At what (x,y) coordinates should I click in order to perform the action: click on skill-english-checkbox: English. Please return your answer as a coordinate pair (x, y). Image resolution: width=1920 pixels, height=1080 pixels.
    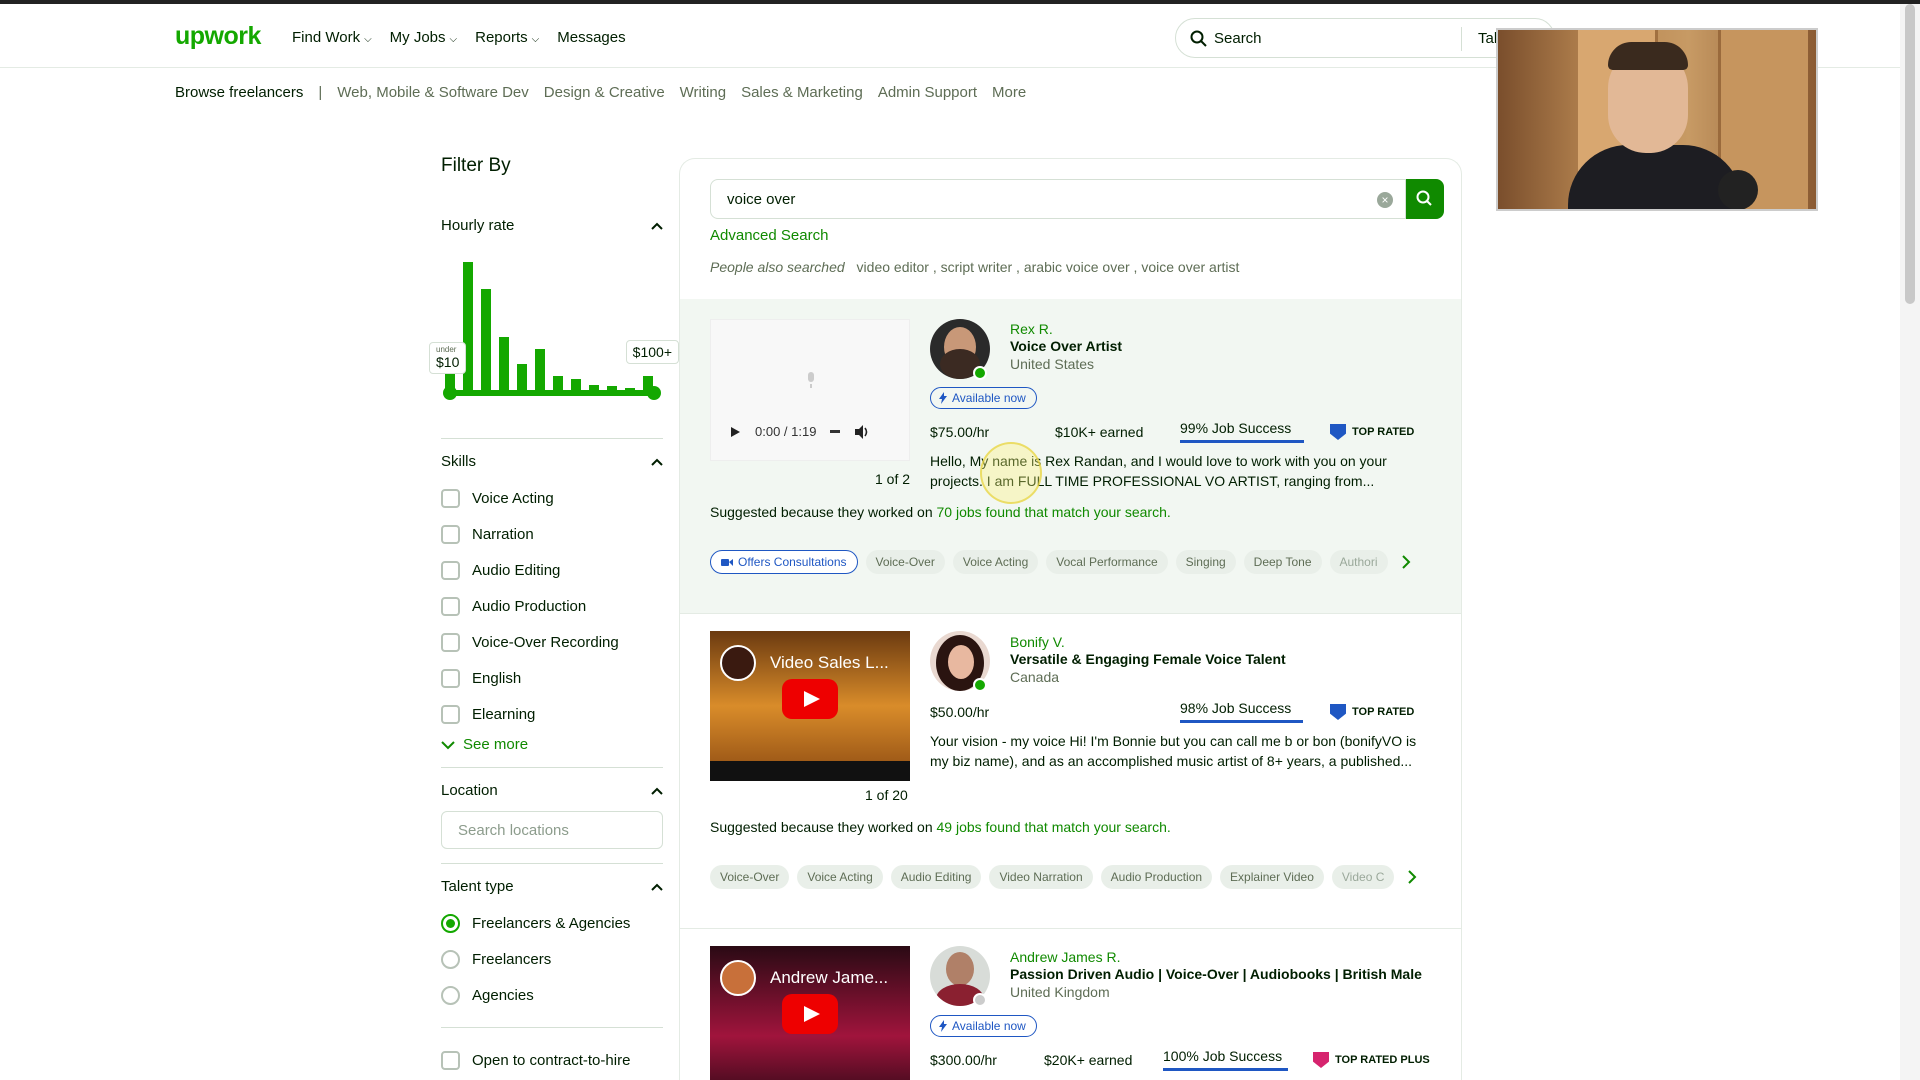
    Looking at the image, I should click on (552, 678).